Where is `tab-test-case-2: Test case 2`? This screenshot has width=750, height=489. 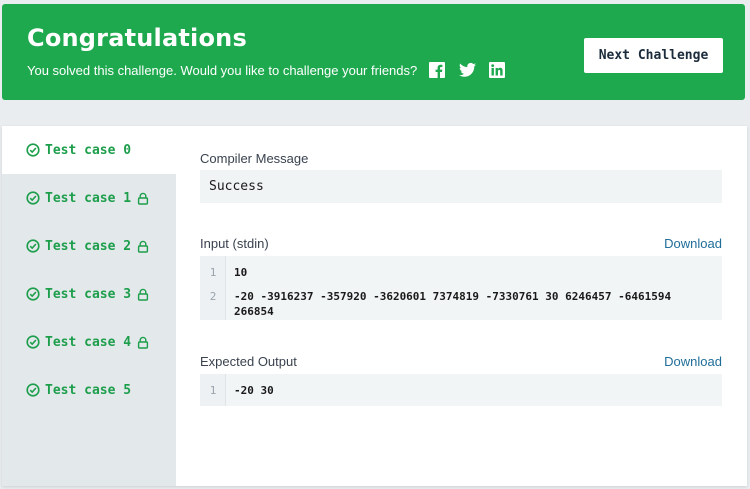
tab-test-case-2: Test case 2 is located at coordinates (89, 246).